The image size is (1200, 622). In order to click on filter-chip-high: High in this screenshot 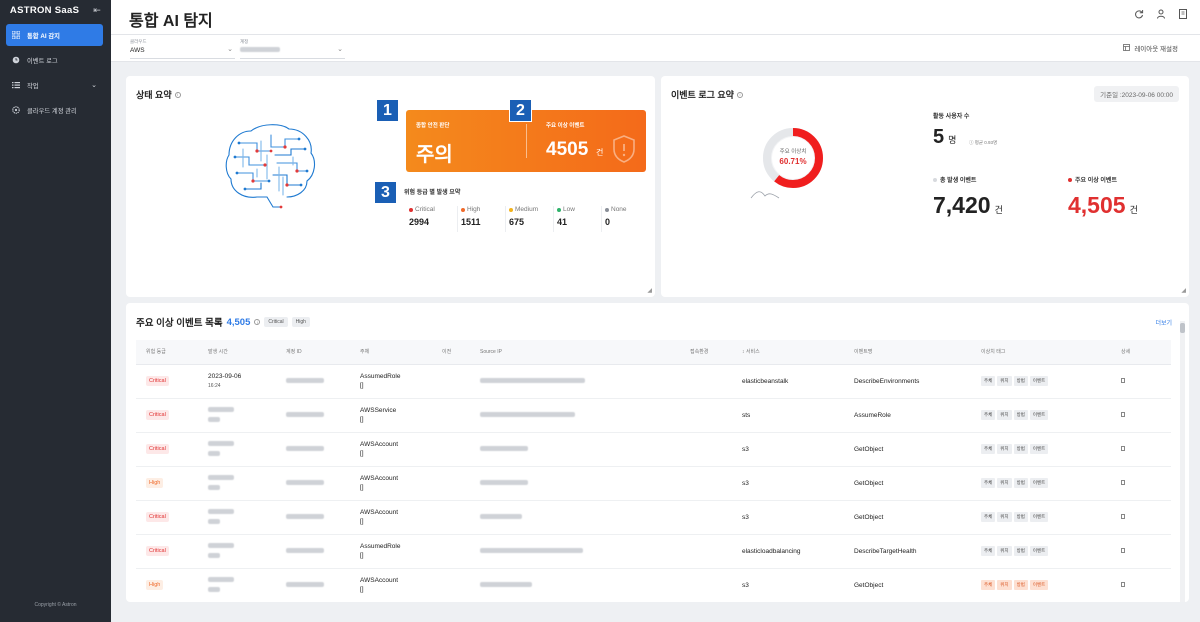, I will do `click(300, 322)`.